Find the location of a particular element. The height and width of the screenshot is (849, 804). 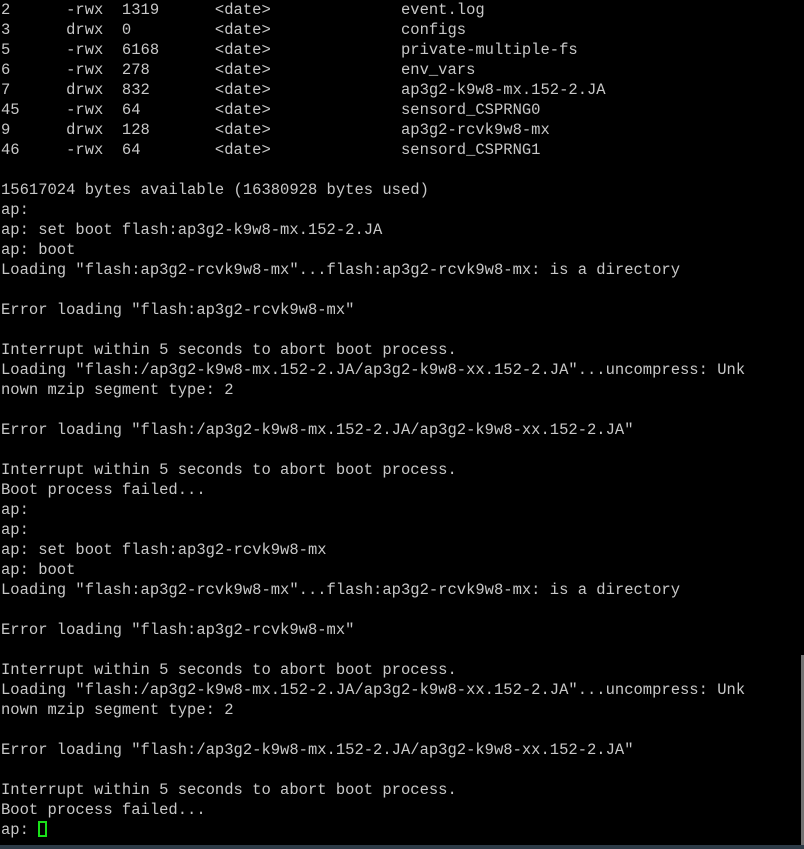

terminal-line: 5 -rwx 6168 <date> private-multiple-fs is located at coordinates (289, 50).